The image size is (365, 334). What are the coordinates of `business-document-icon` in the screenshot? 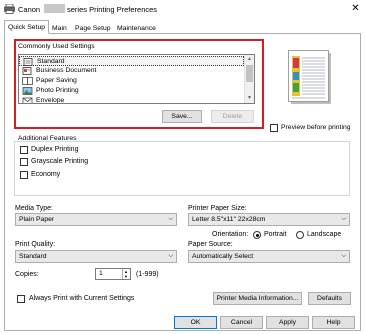 It's located at (27, 71).